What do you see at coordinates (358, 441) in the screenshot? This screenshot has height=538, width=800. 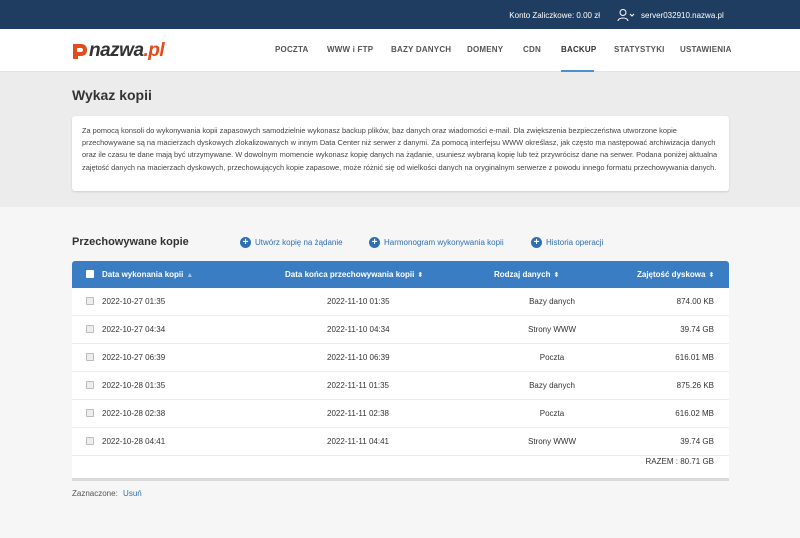 I see `retention-end: 2022-11-11 04:41` at bounding box center [358, 441].